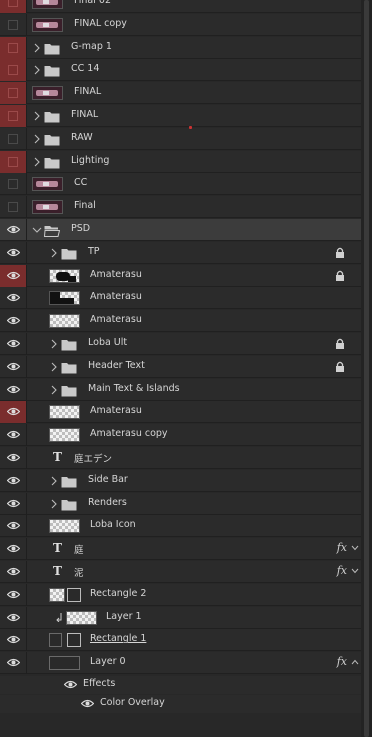 This screenshot has height=737, width=372. Describe the element at coordinates (85, 68) in the screenshot. I see `layer-name: CC 14` at that location.